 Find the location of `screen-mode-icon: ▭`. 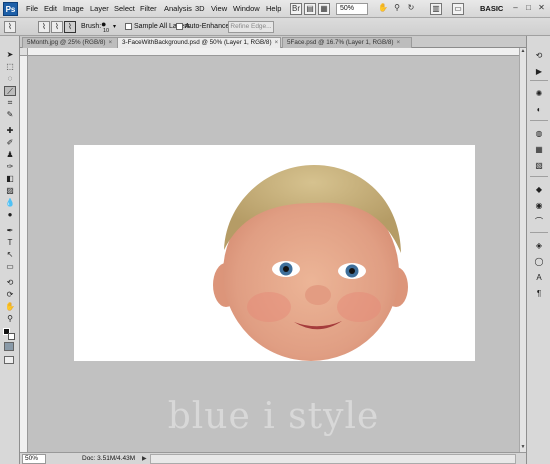

screen-mode-icon: ▭ is located at coordinates (458, 9).